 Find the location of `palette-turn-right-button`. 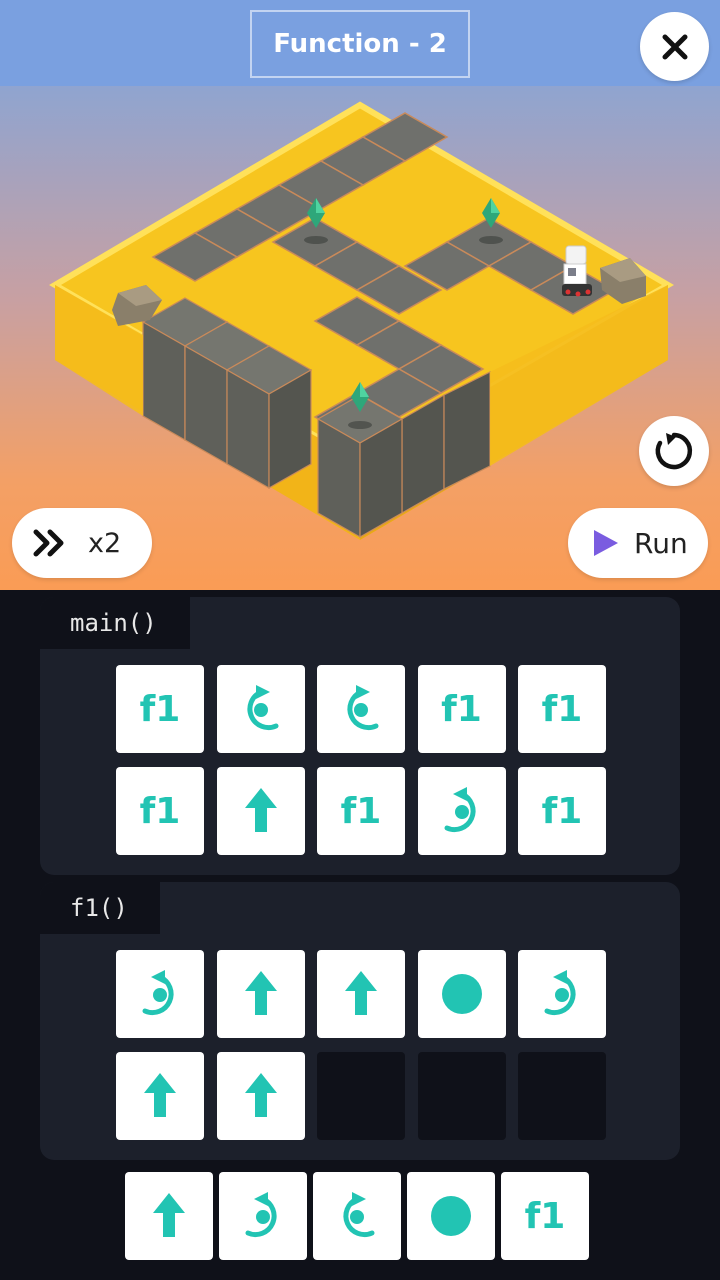

palette-turn-right-button is located at coordinates (357, 1216).